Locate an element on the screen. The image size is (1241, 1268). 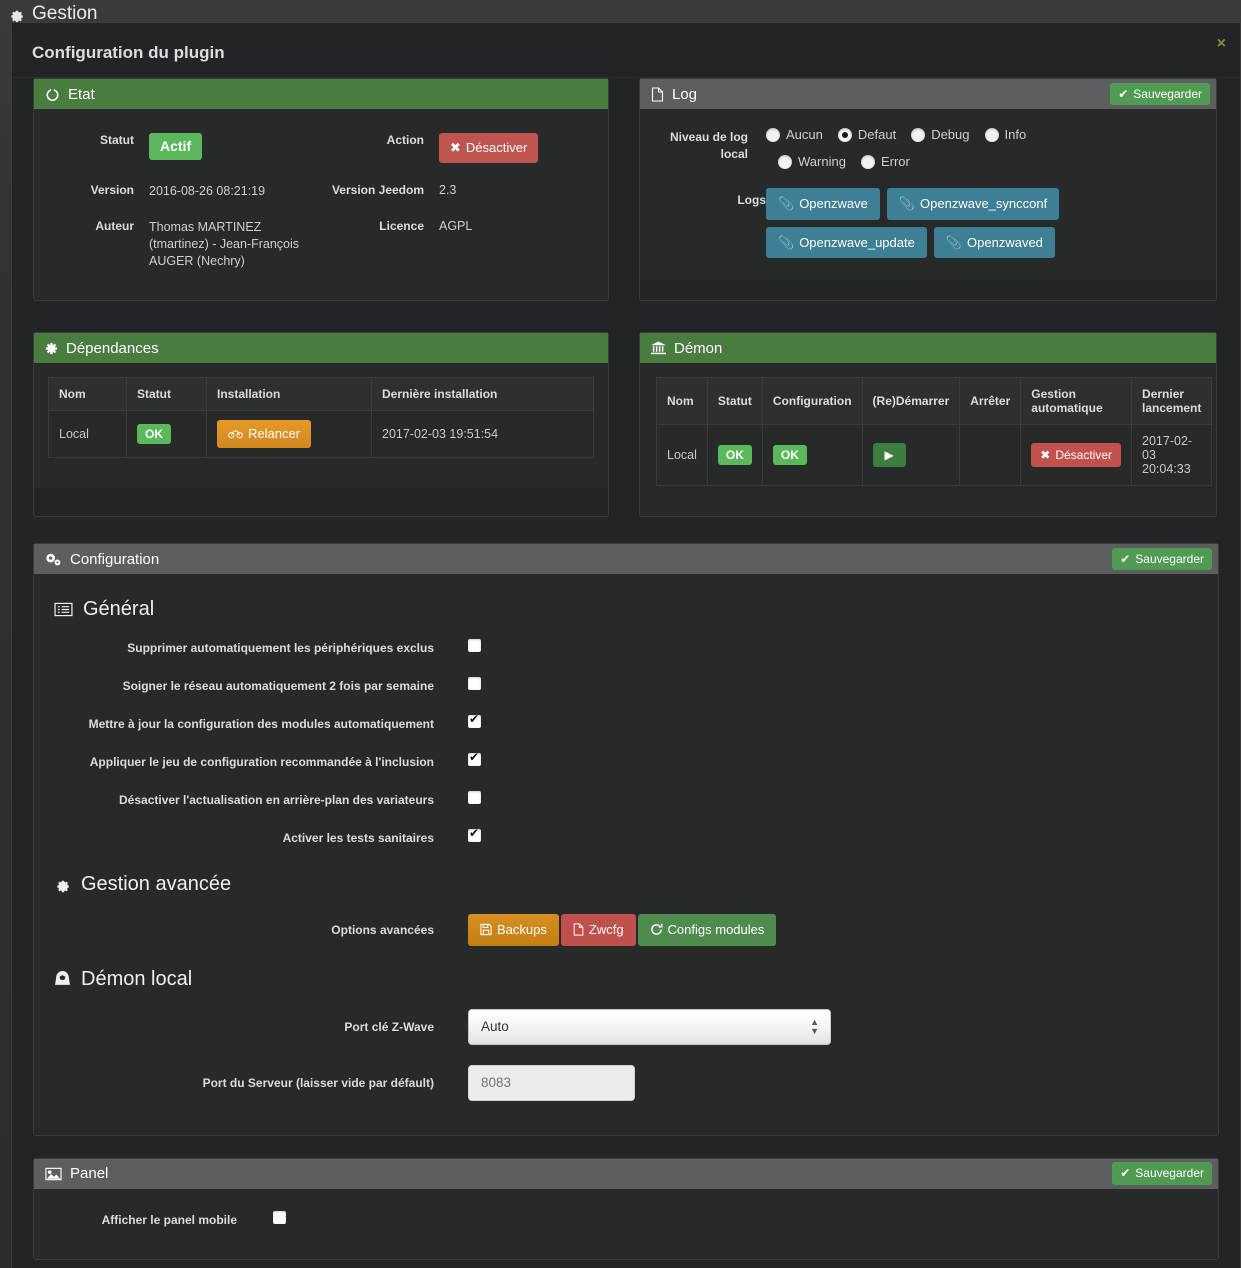
configs-modules-button: Configs modules is located at coordinates (707, 930).